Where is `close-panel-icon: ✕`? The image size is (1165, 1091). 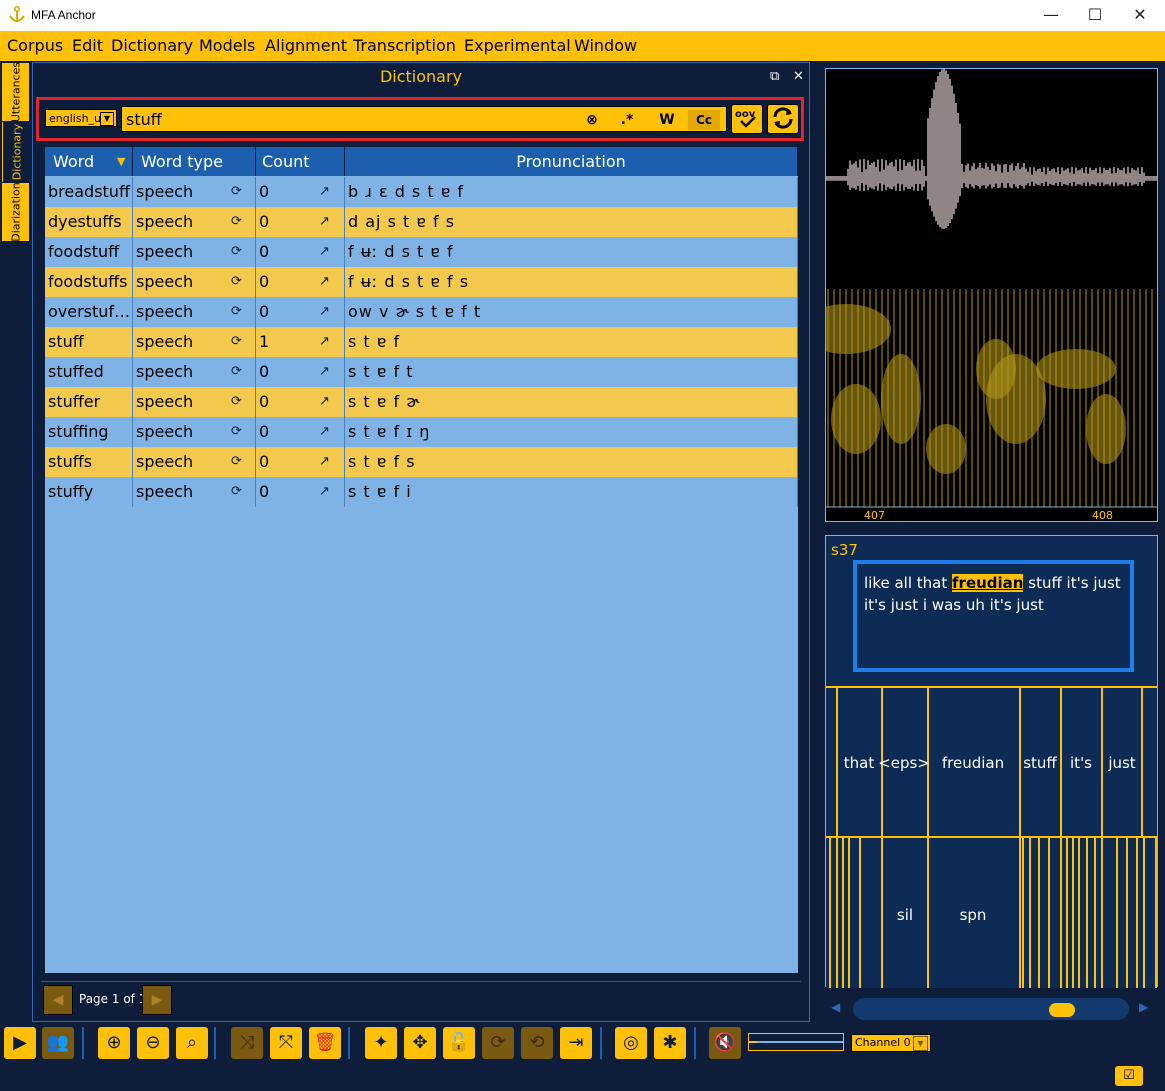 close-panel-icon: ✕ is located at coordinates (798, 76).